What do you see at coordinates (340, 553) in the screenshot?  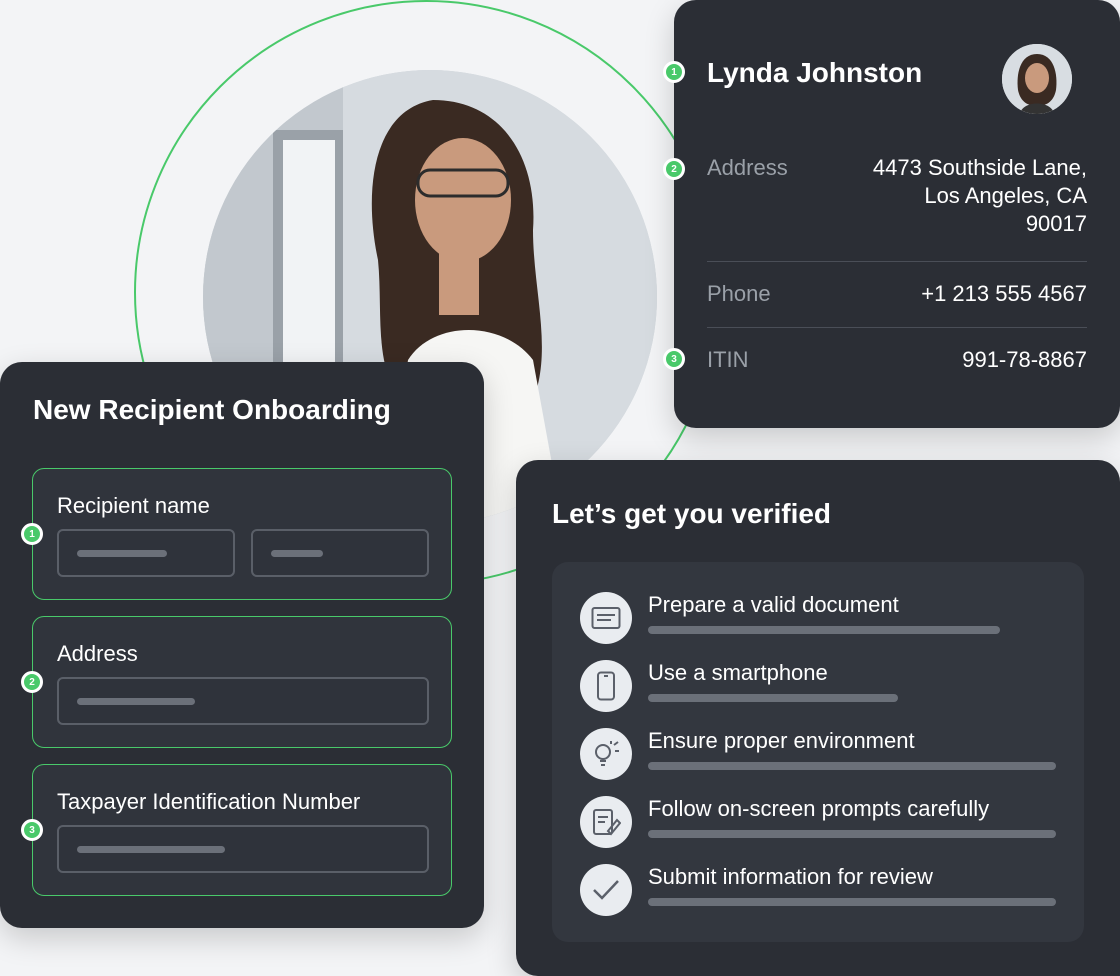 I see `last-name-input` at bounding box center [340, 553].